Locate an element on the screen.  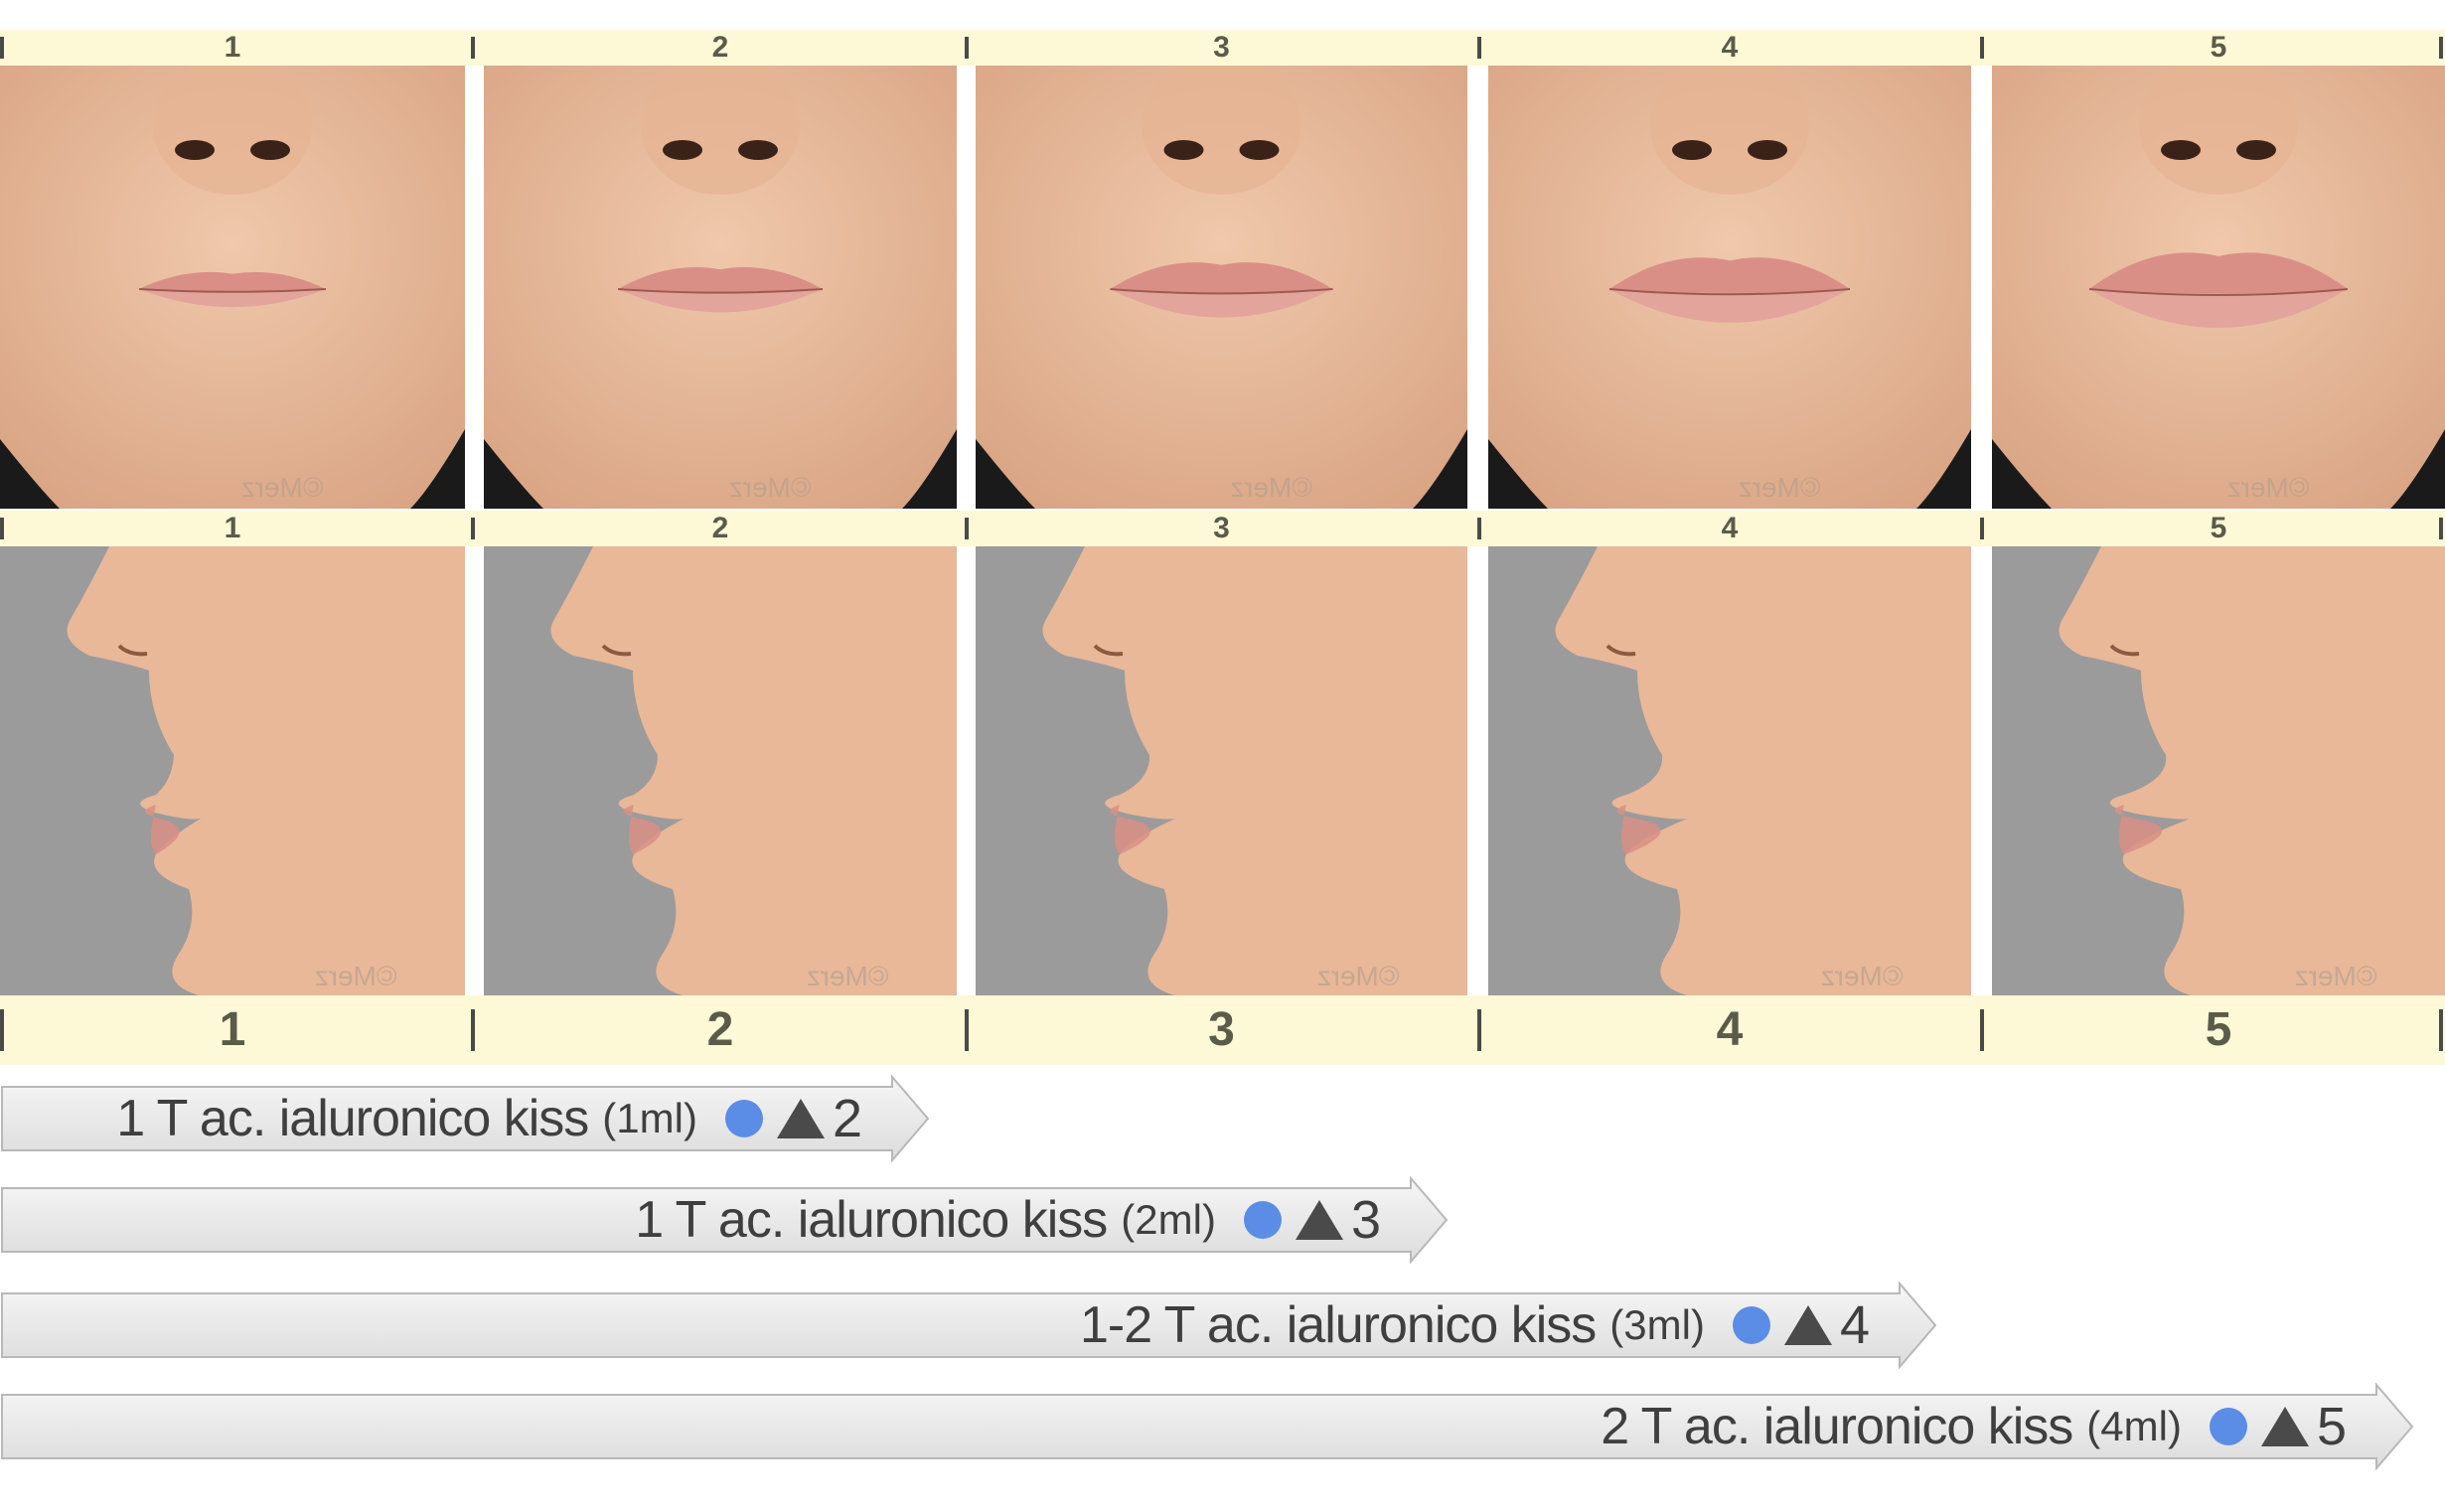
bottom-label-3: 3 is located at coordinates (1222, 1029).